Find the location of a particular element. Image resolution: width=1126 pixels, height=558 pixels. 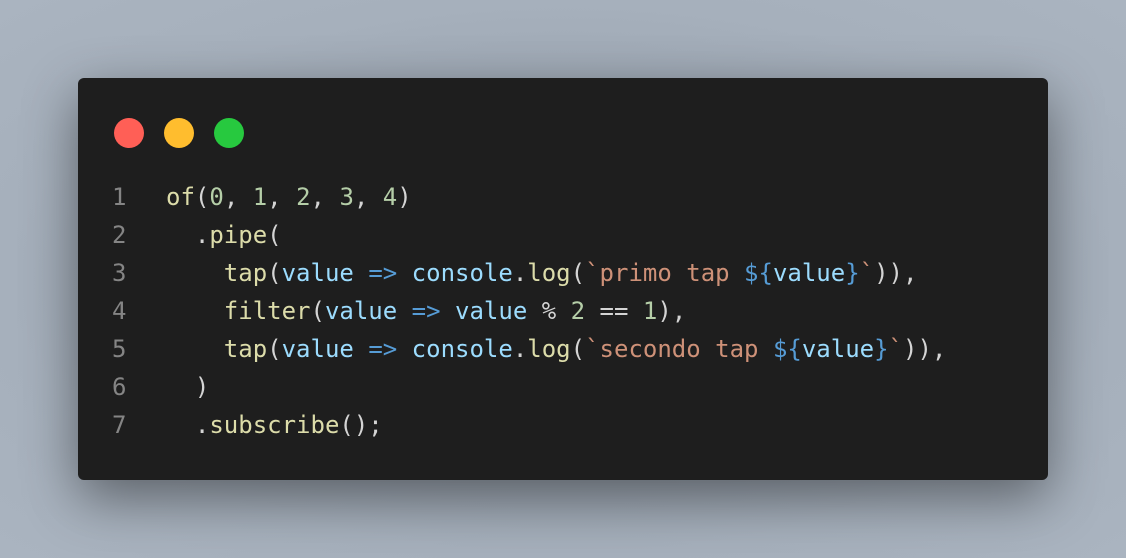

code-token: == is located at coordinates (614, 311).